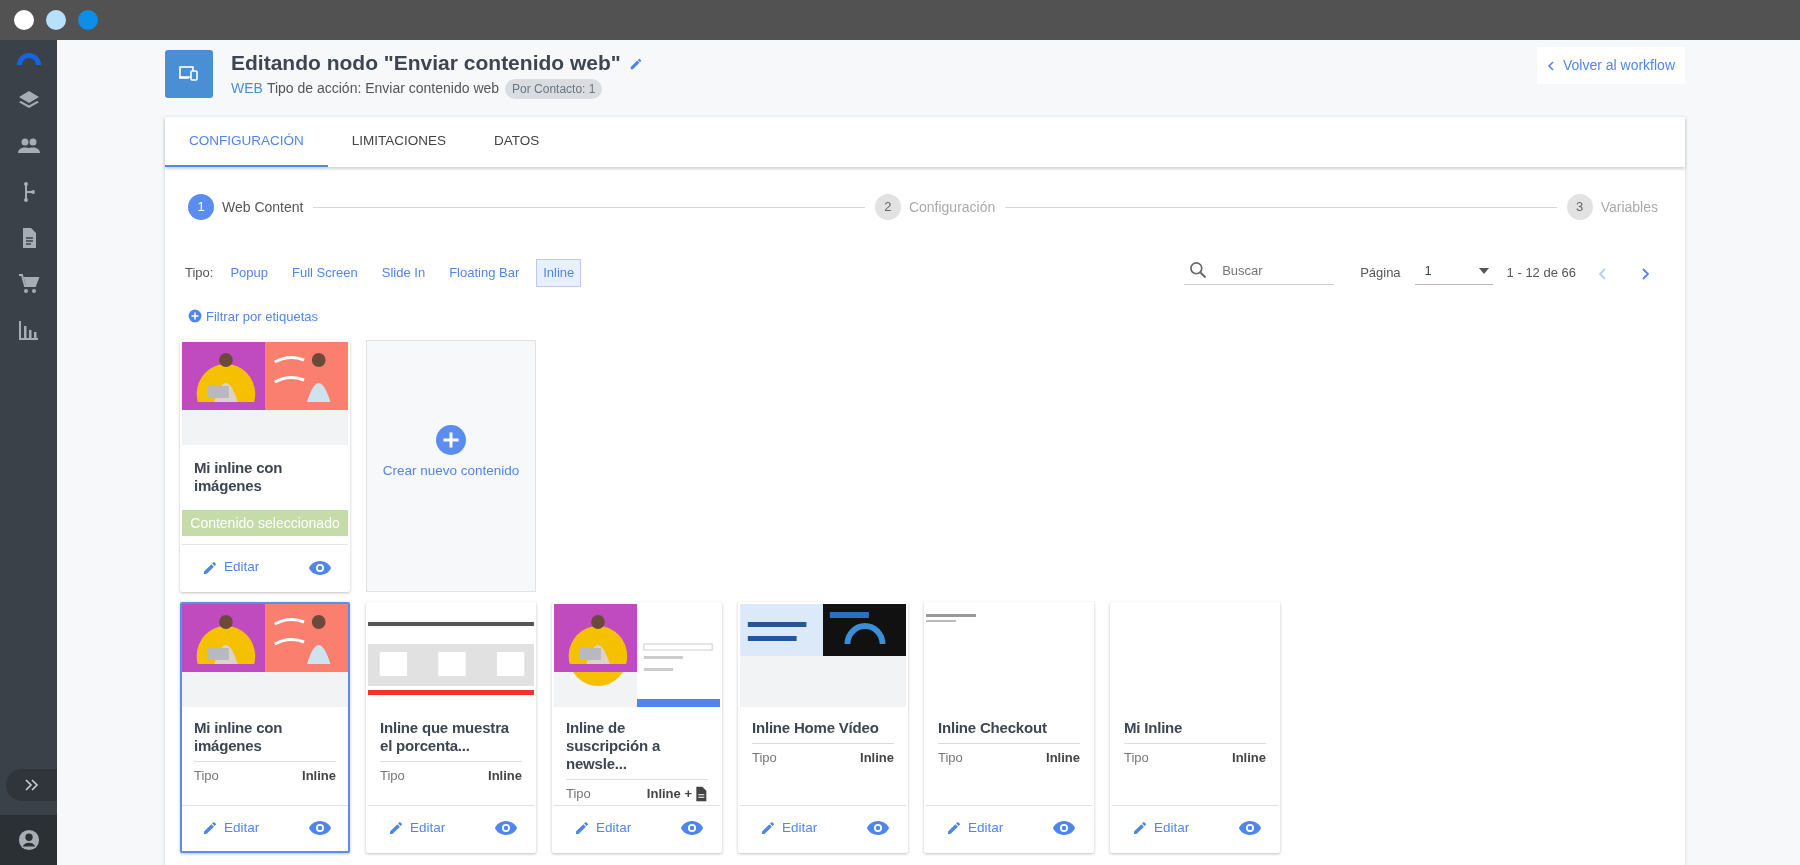  Describe the element at coordinates (56, 20) in the screenshot. I see `window-minimize-dot` at that location.